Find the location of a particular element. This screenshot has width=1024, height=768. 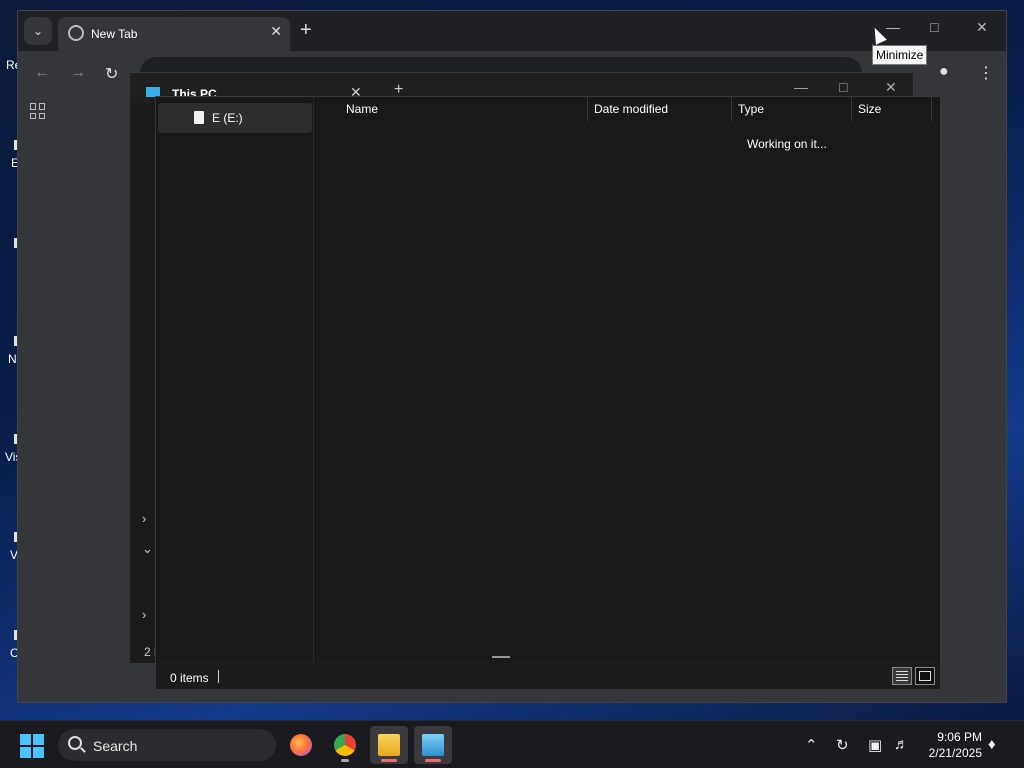

taskbar-chrome is located at coordinates (345, 745).